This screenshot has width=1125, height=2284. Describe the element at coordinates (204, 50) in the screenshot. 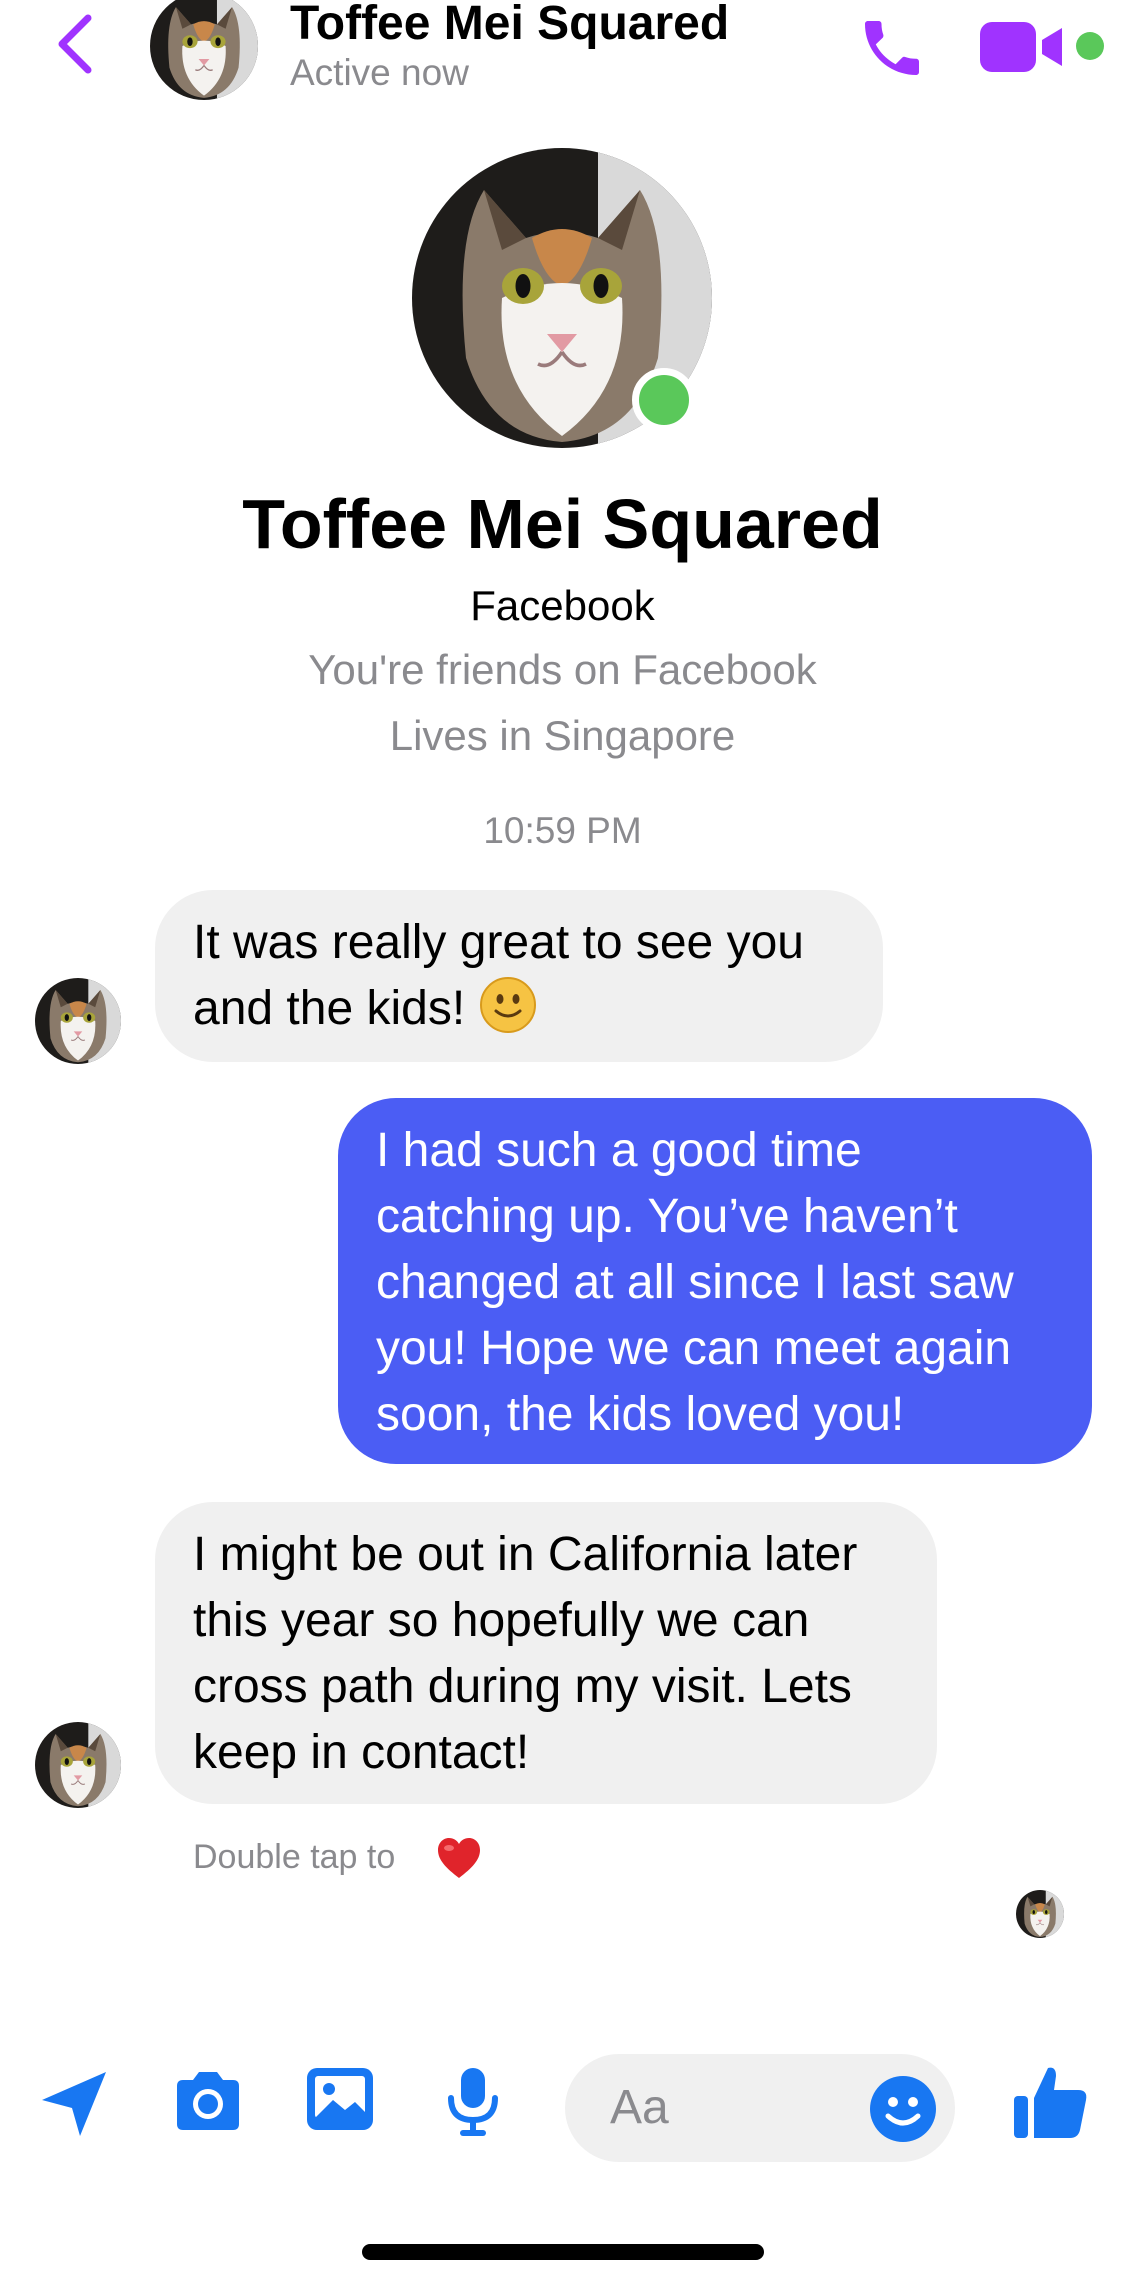

I see `header-avatar` at that location.